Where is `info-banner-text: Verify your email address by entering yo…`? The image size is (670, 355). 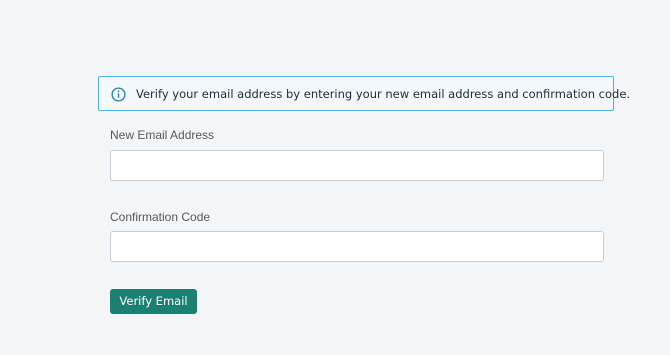 info-banner-text: Verify your email address by entering yo… is located at coordinates (383, 94).